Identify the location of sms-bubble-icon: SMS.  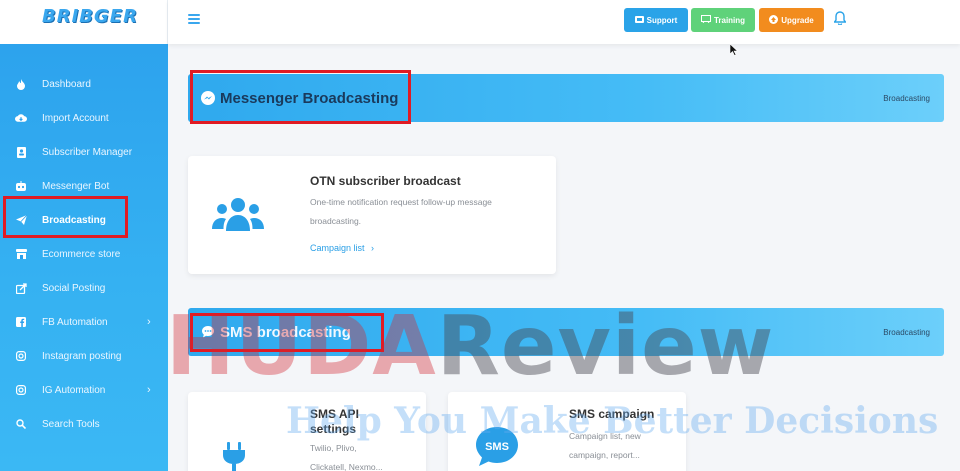
(497, 448).